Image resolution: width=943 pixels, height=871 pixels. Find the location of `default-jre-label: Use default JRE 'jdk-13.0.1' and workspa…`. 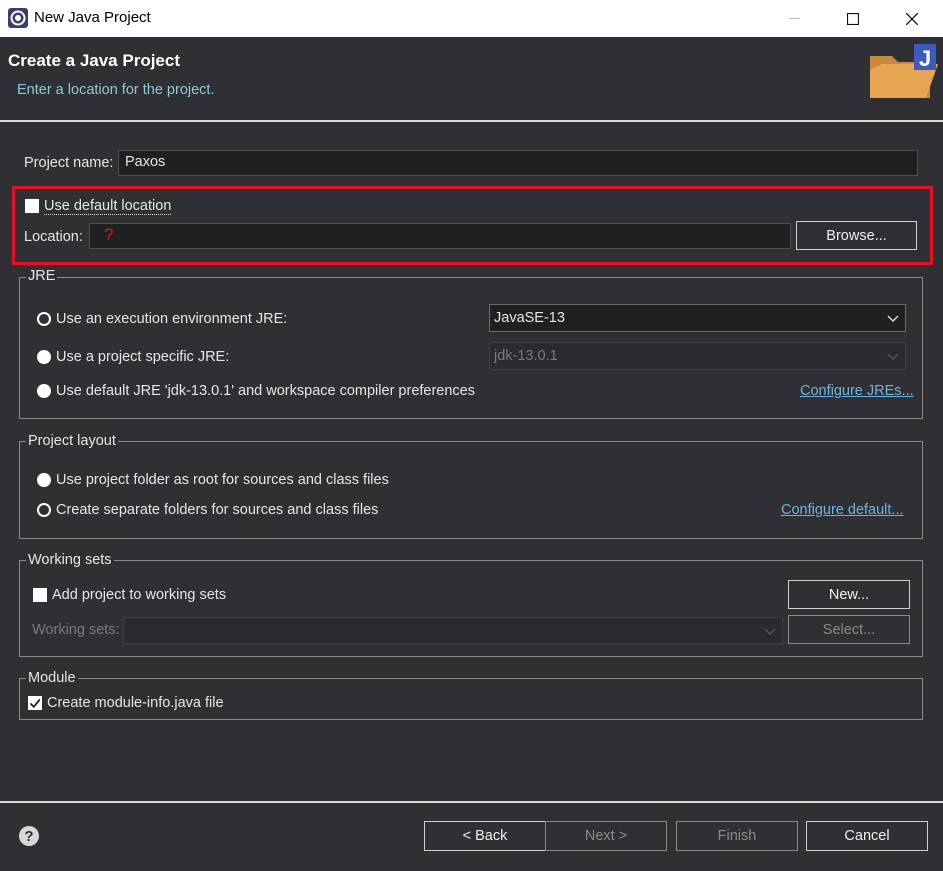

default-jre-label: Use default JRE 'jdk-13.0.1' and workspa… is located at coordinates (265, 391).